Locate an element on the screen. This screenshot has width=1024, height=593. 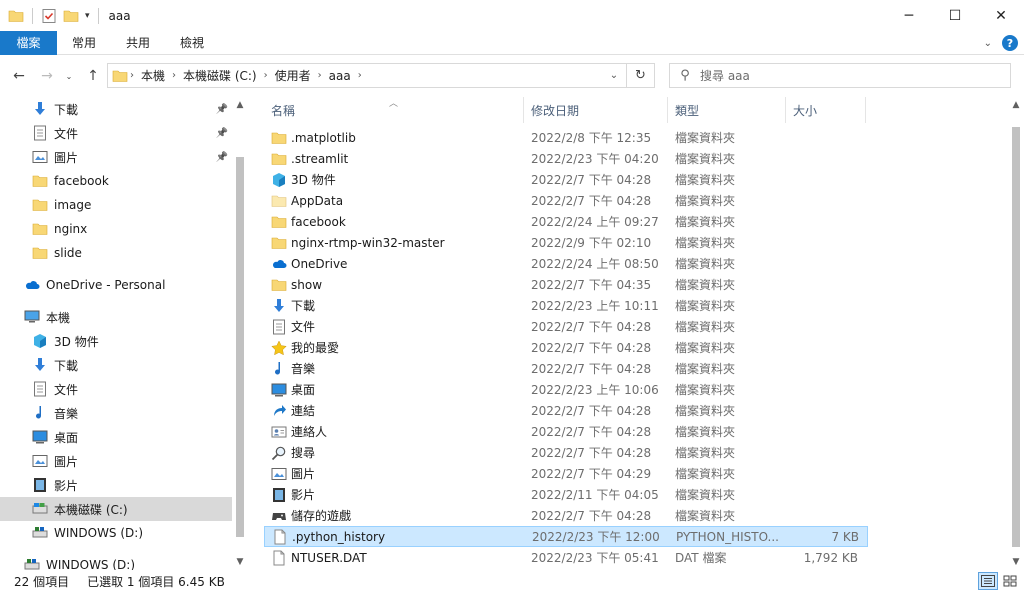
properties-icon is located at coordinates (49, 16).